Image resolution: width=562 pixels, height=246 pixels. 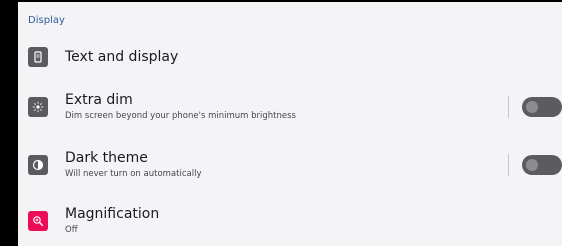 What do you see at coordinates (290, 221) in the screenshot?
I see `setting-magnification: Magnification Off` at bounding box center [290, 221].